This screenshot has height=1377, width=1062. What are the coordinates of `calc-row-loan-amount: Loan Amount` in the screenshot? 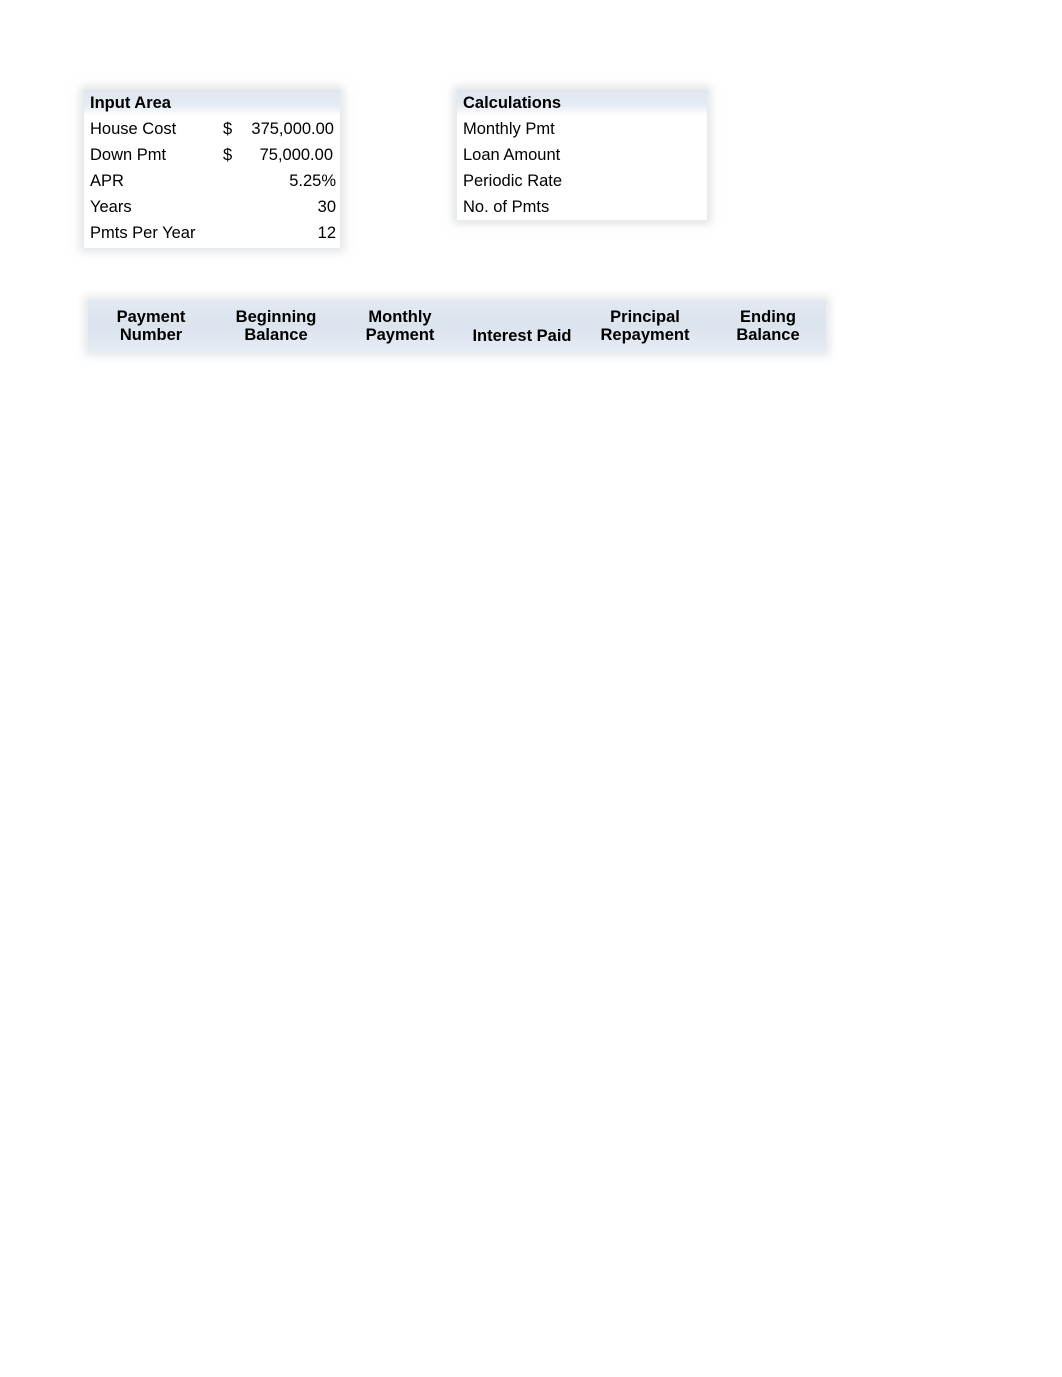 It's located at (582, 155).